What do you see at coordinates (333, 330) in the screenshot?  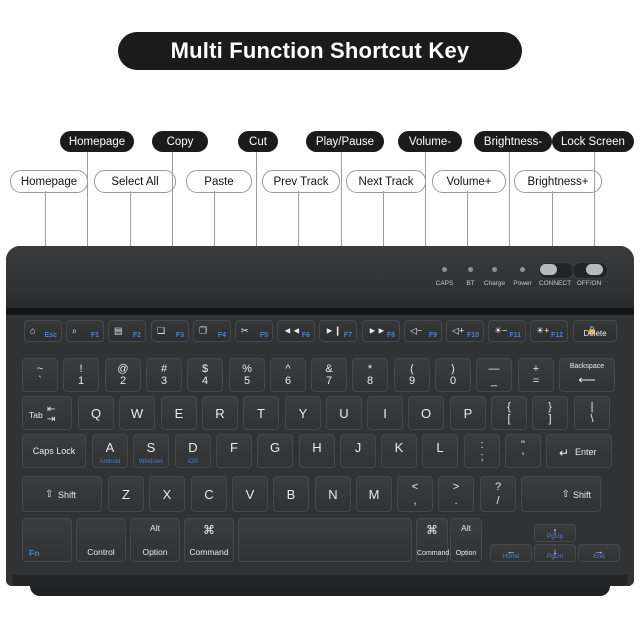 I see `play-pause-icon: ►❙` at bounding box center [333, 330].